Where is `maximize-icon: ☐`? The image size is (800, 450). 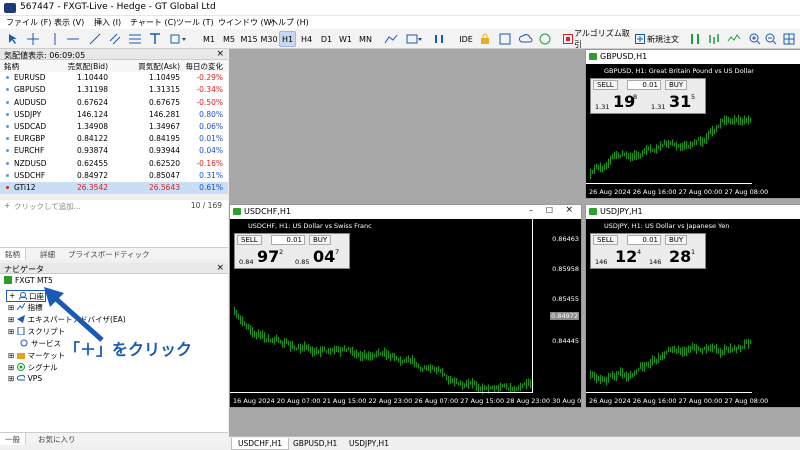
maximize-icon: ☐ is located at coordinates (549, 210).